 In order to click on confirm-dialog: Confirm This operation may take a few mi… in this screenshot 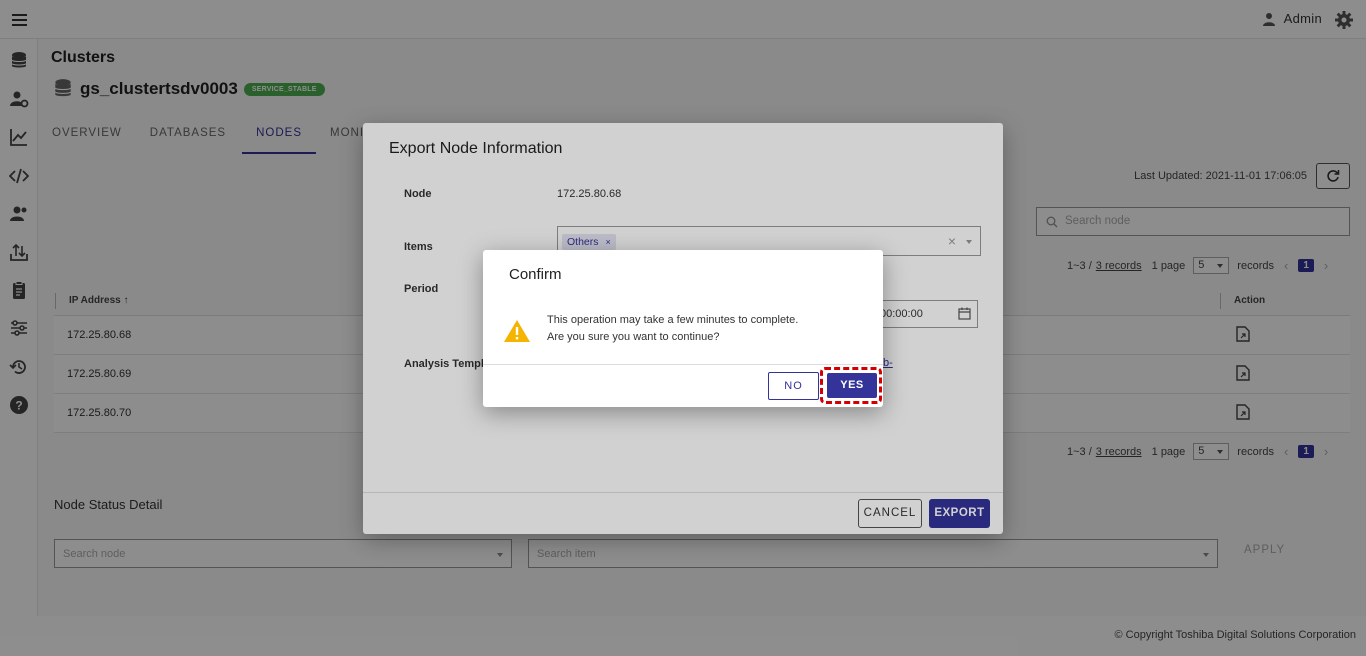, I will do `click(683, 328)`.